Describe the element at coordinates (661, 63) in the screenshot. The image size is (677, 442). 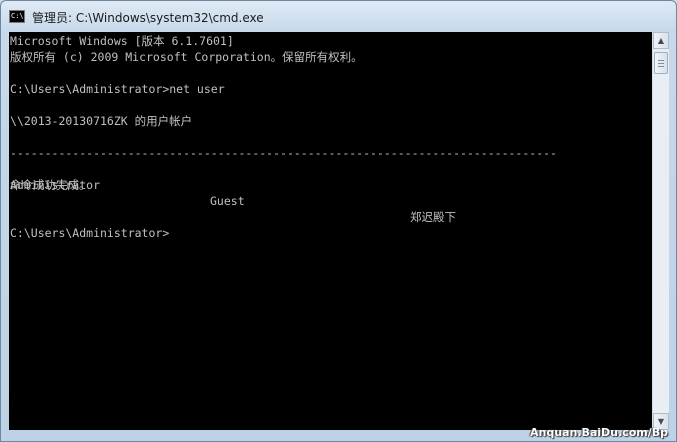
I see `scrollbar-thumb` at that location.